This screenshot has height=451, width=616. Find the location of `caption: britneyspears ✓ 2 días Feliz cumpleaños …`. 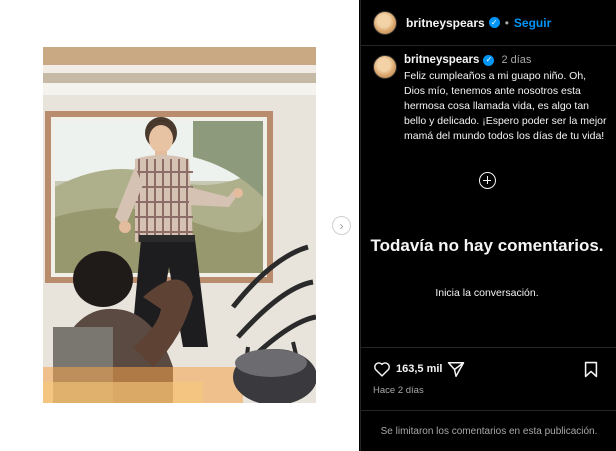

caption: britneyspears ✓ 2 días Feliz cumpleaños … is located at coordinates (491, 99).